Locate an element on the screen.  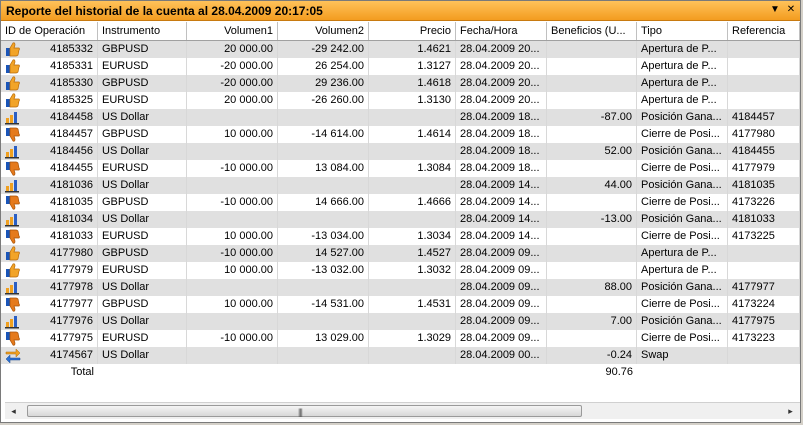
scroll-right-icon: ▸ is located at coordinates (790, 411).